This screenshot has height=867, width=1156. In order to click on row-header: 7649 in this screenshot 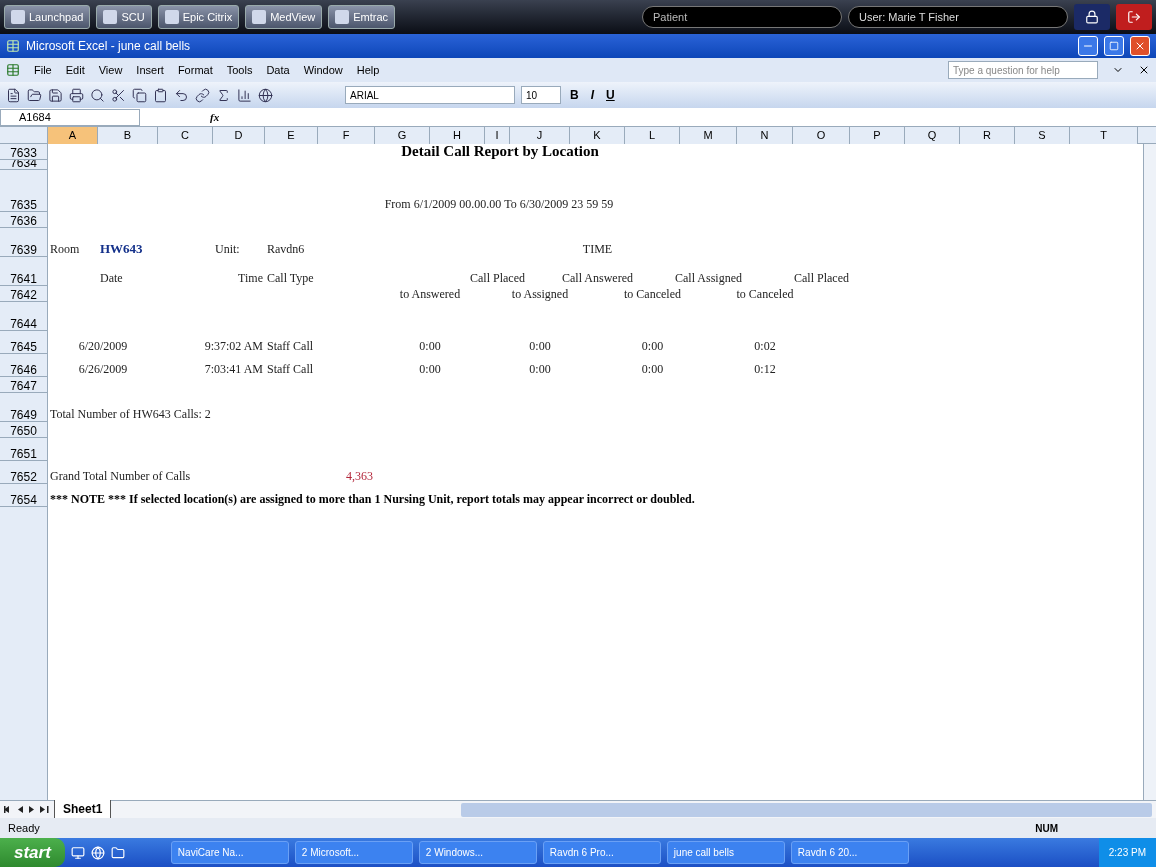, I will do `click(24, 407)`.